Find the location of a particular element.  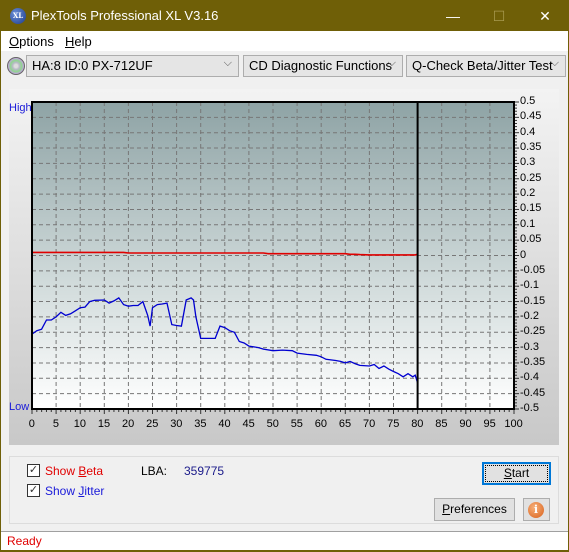

minimize-button: — is located at coordinates (453, 16).